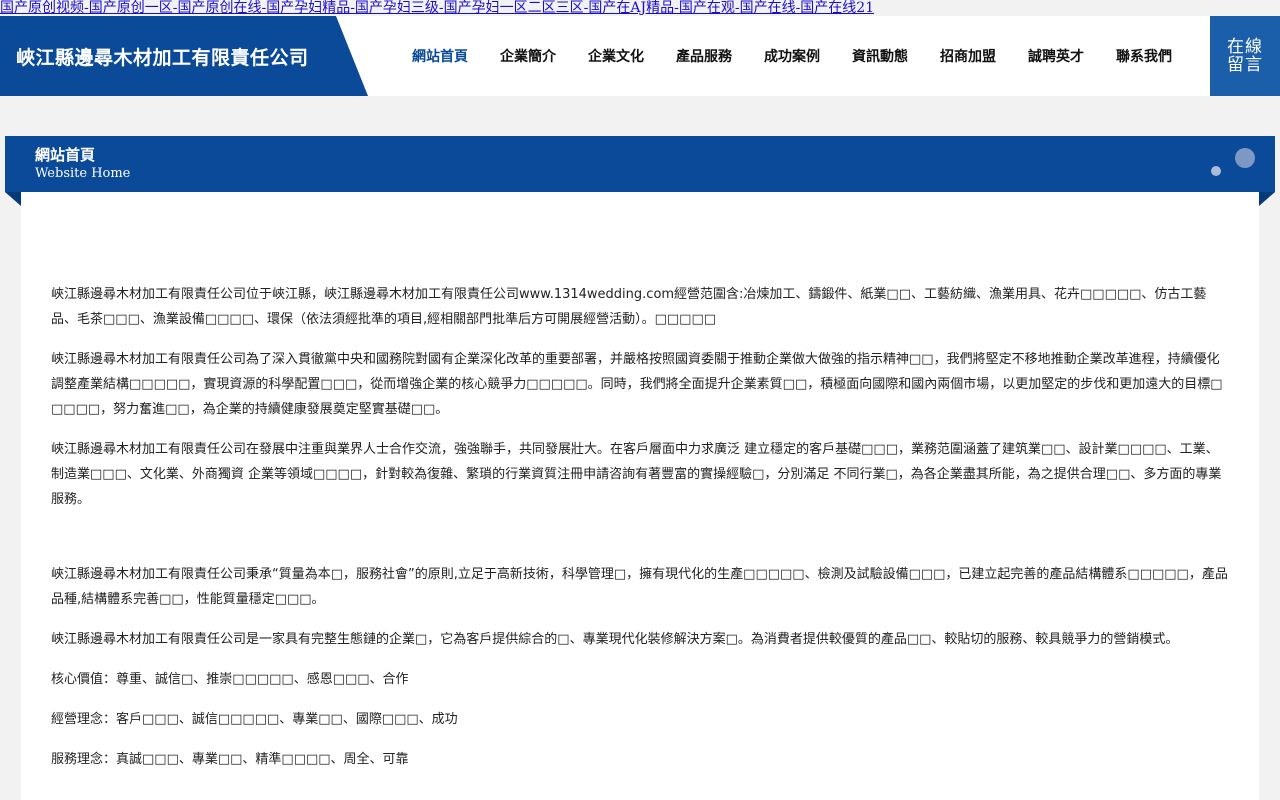 The height and width of the screenshot is (800, 1280). I want to click on ribbon-fold-left, so click(13, 199).